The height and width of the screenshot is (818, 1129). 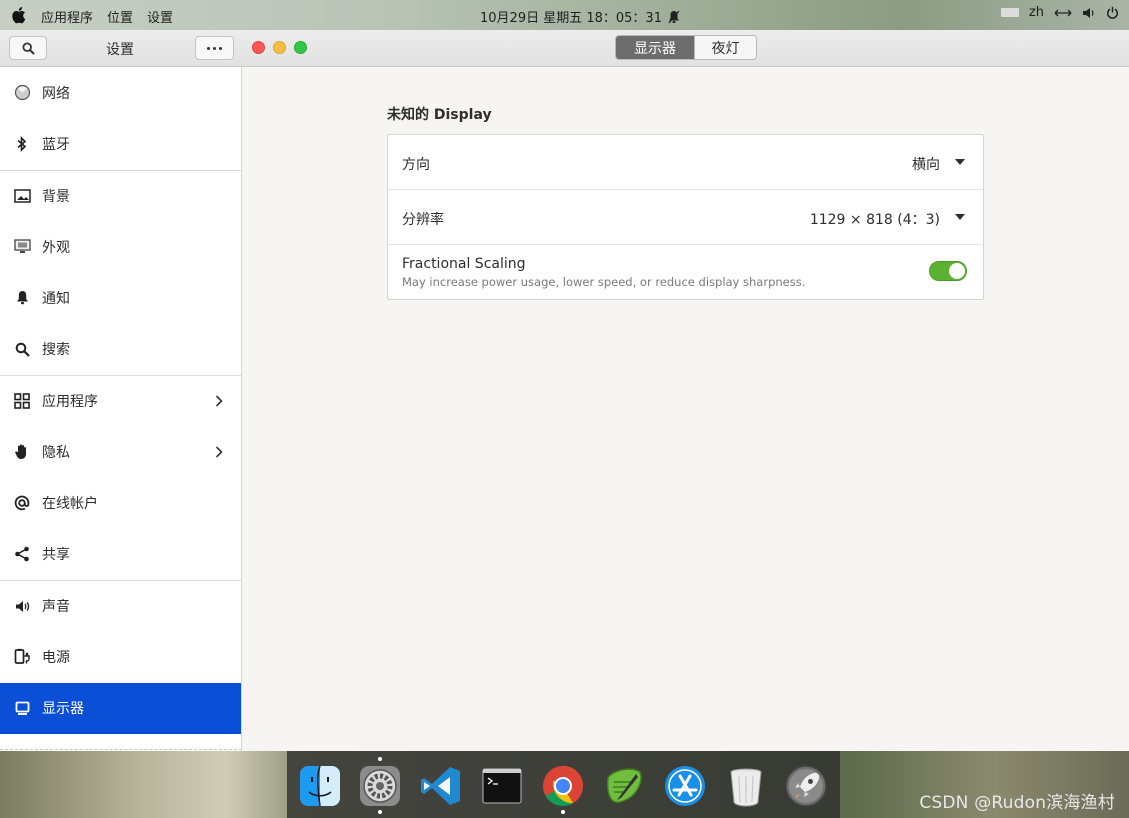 What do you see at coordinates (22, 196) in the screenshot?
I see `background-icon` at bounding box center [22, 196].